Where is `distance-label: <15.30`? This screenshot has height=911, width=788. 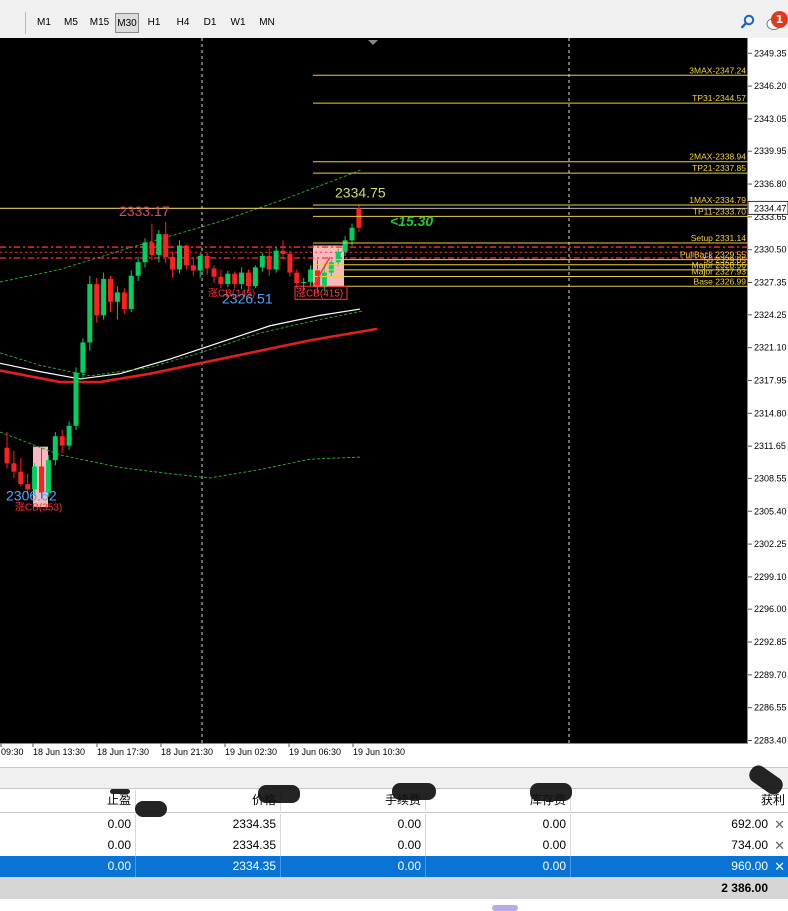 distance-label: <15.30 is located at coordinates (411, 221).